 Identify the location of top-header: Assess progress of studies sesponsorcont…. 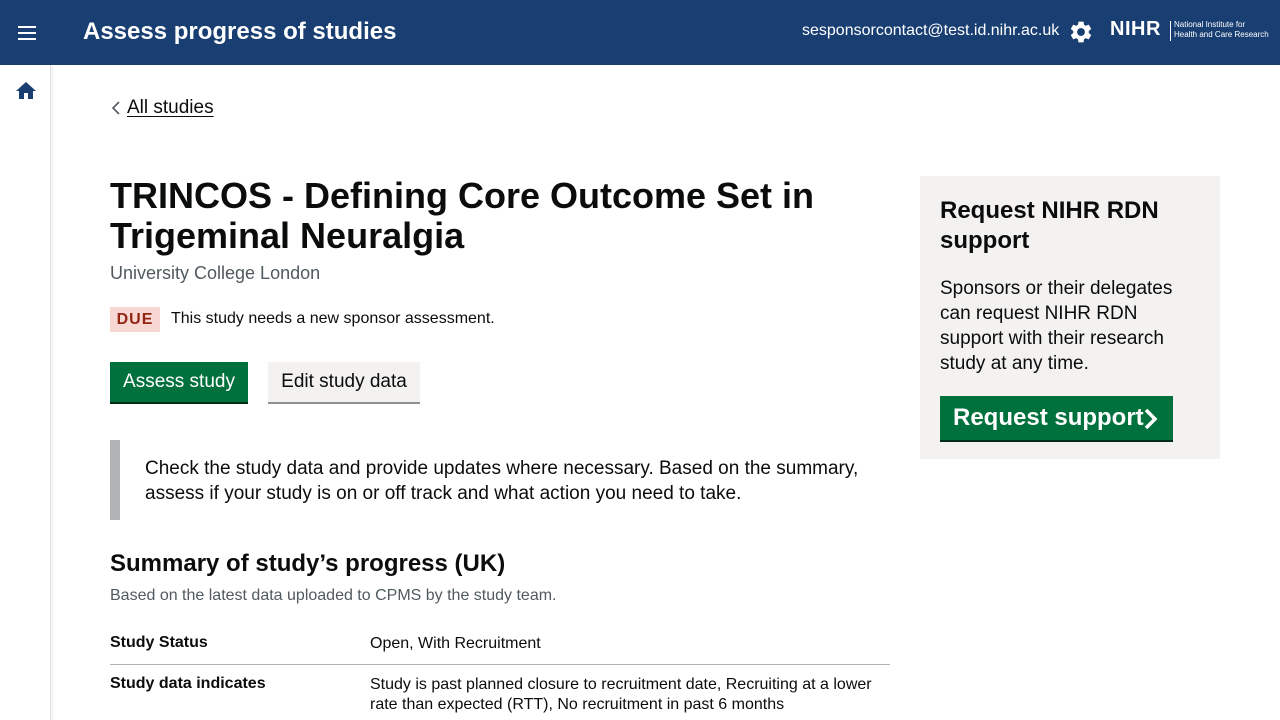
(640, 32).